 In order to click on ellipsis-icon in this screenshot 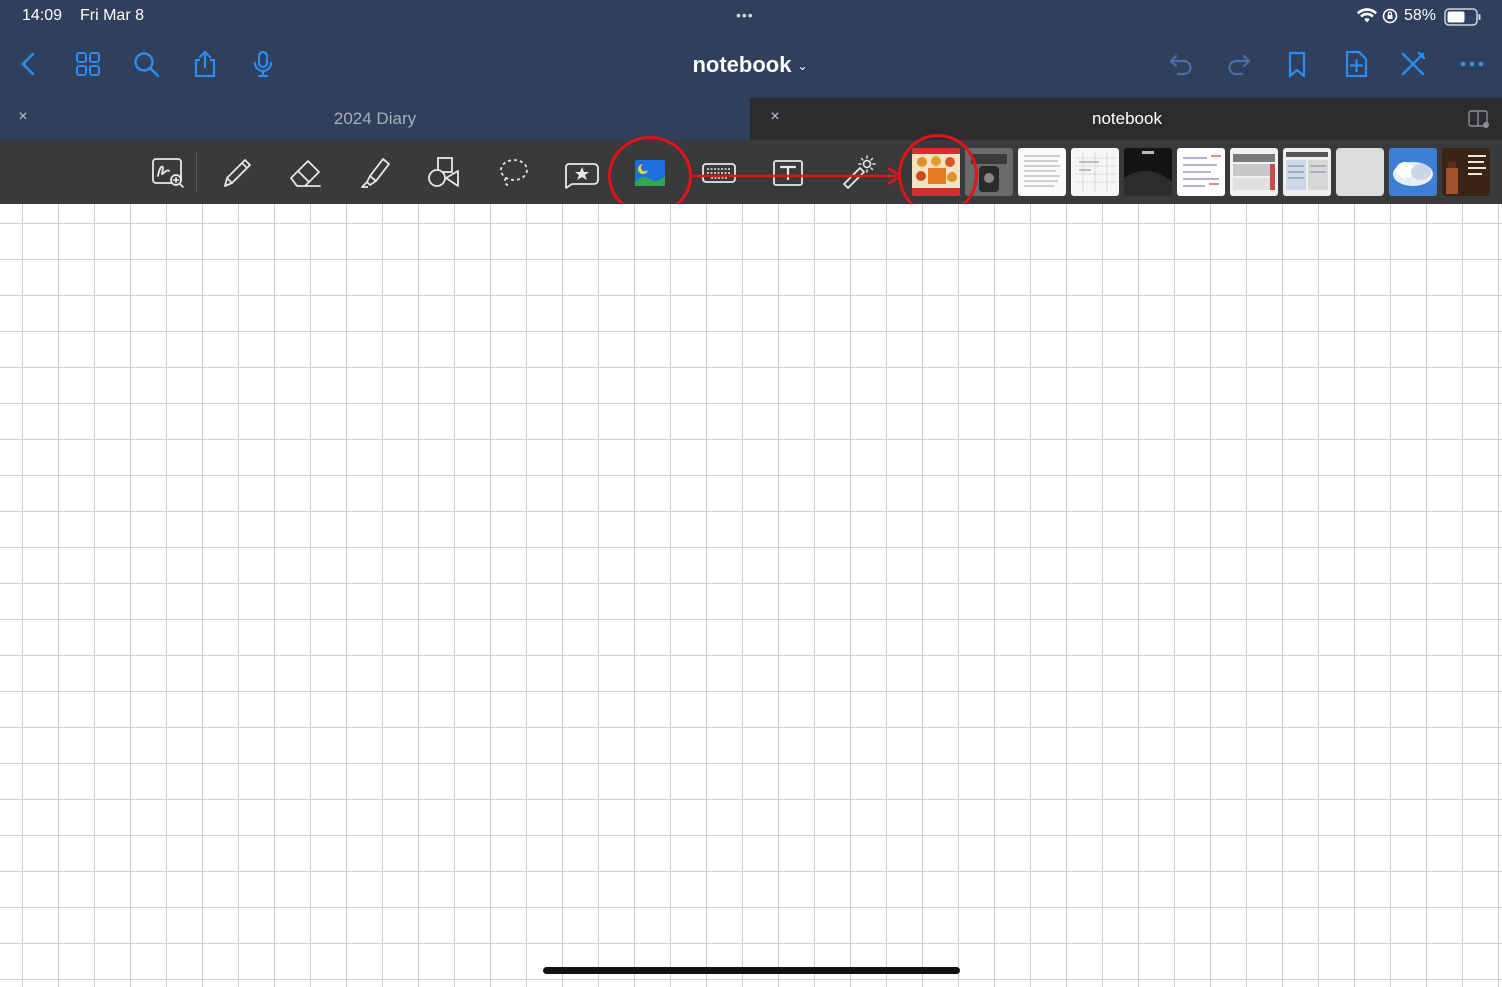, I will do `click(1472, 64)`.